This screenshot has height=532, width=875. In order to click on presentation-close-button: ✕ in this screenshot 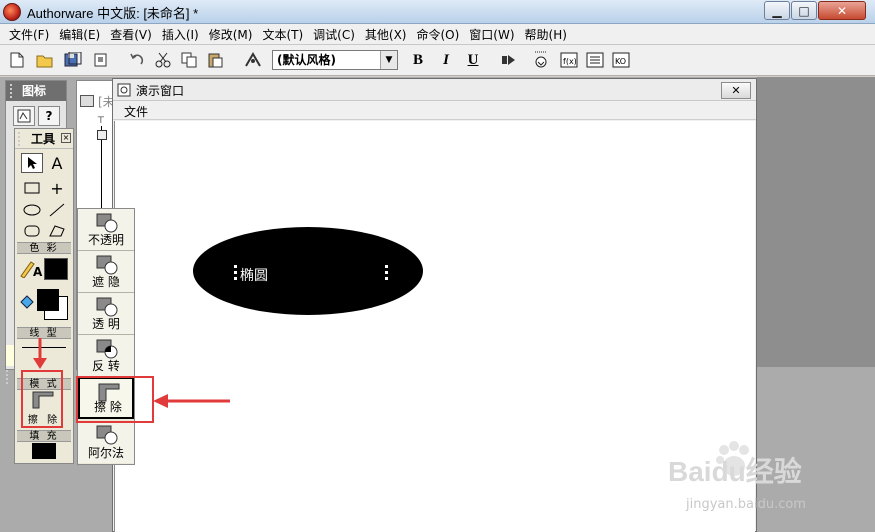, I will do `click(736, 90)`.